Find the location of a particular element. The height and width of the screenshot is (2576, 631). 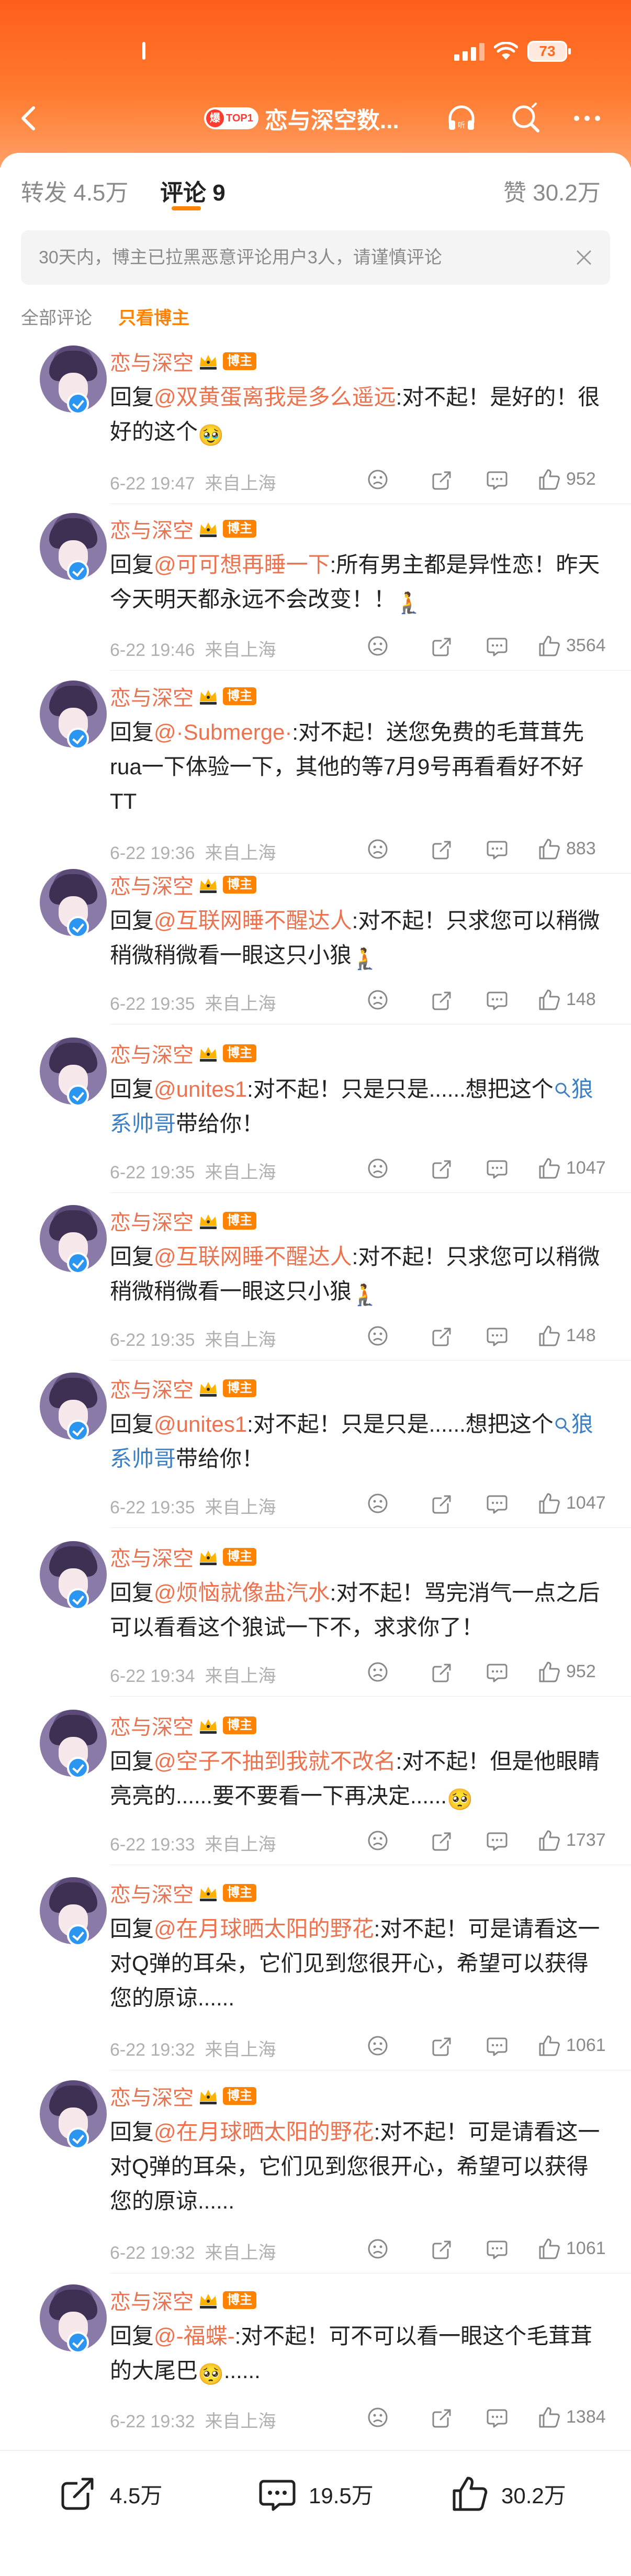

filter-all-comments: 全部评论 is located at coordinates (56, 316).